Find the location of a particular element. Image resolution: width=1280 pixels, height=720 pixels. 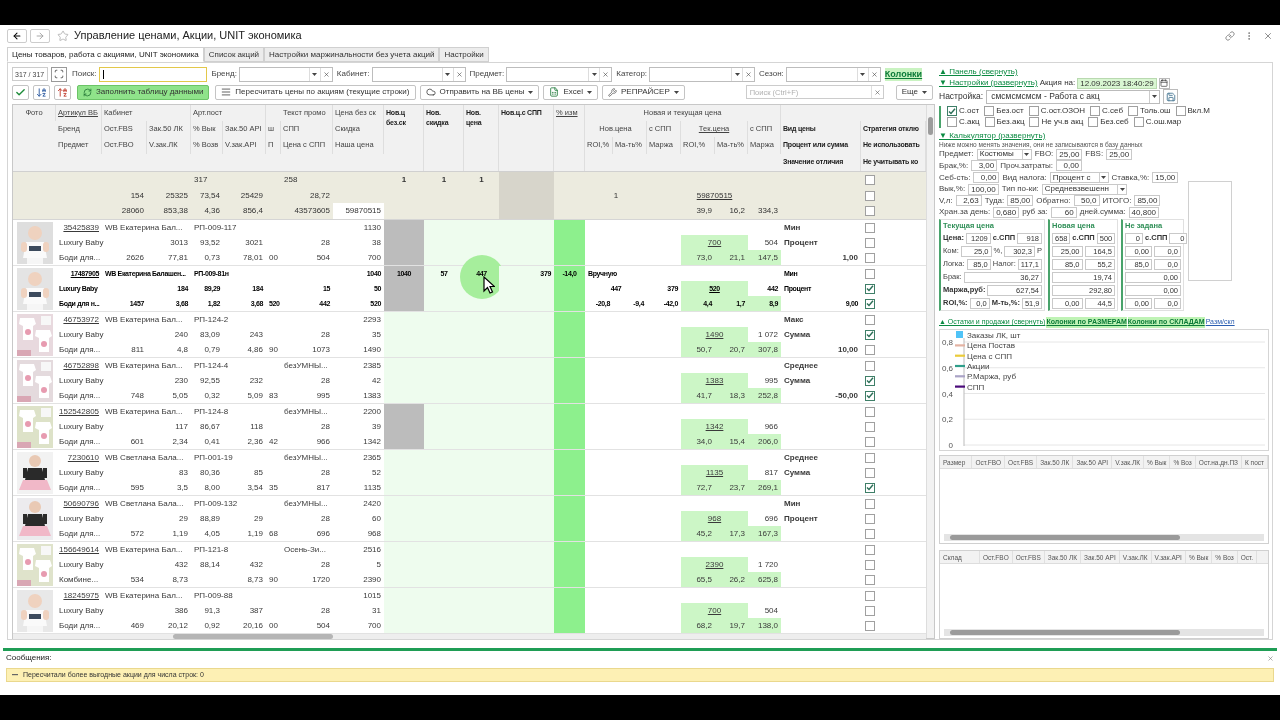

link: 968 is located at coordinates (714, 518).